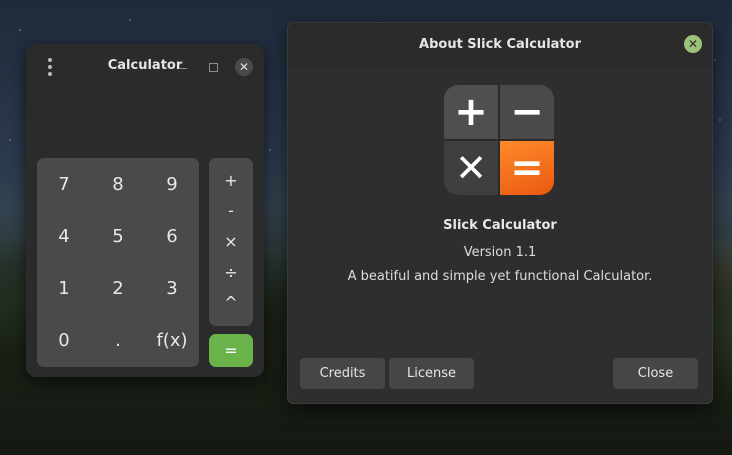 This screenshot has height=455, width=732. I want to click on calculator-close-icon: ✕, so click(244, 67).